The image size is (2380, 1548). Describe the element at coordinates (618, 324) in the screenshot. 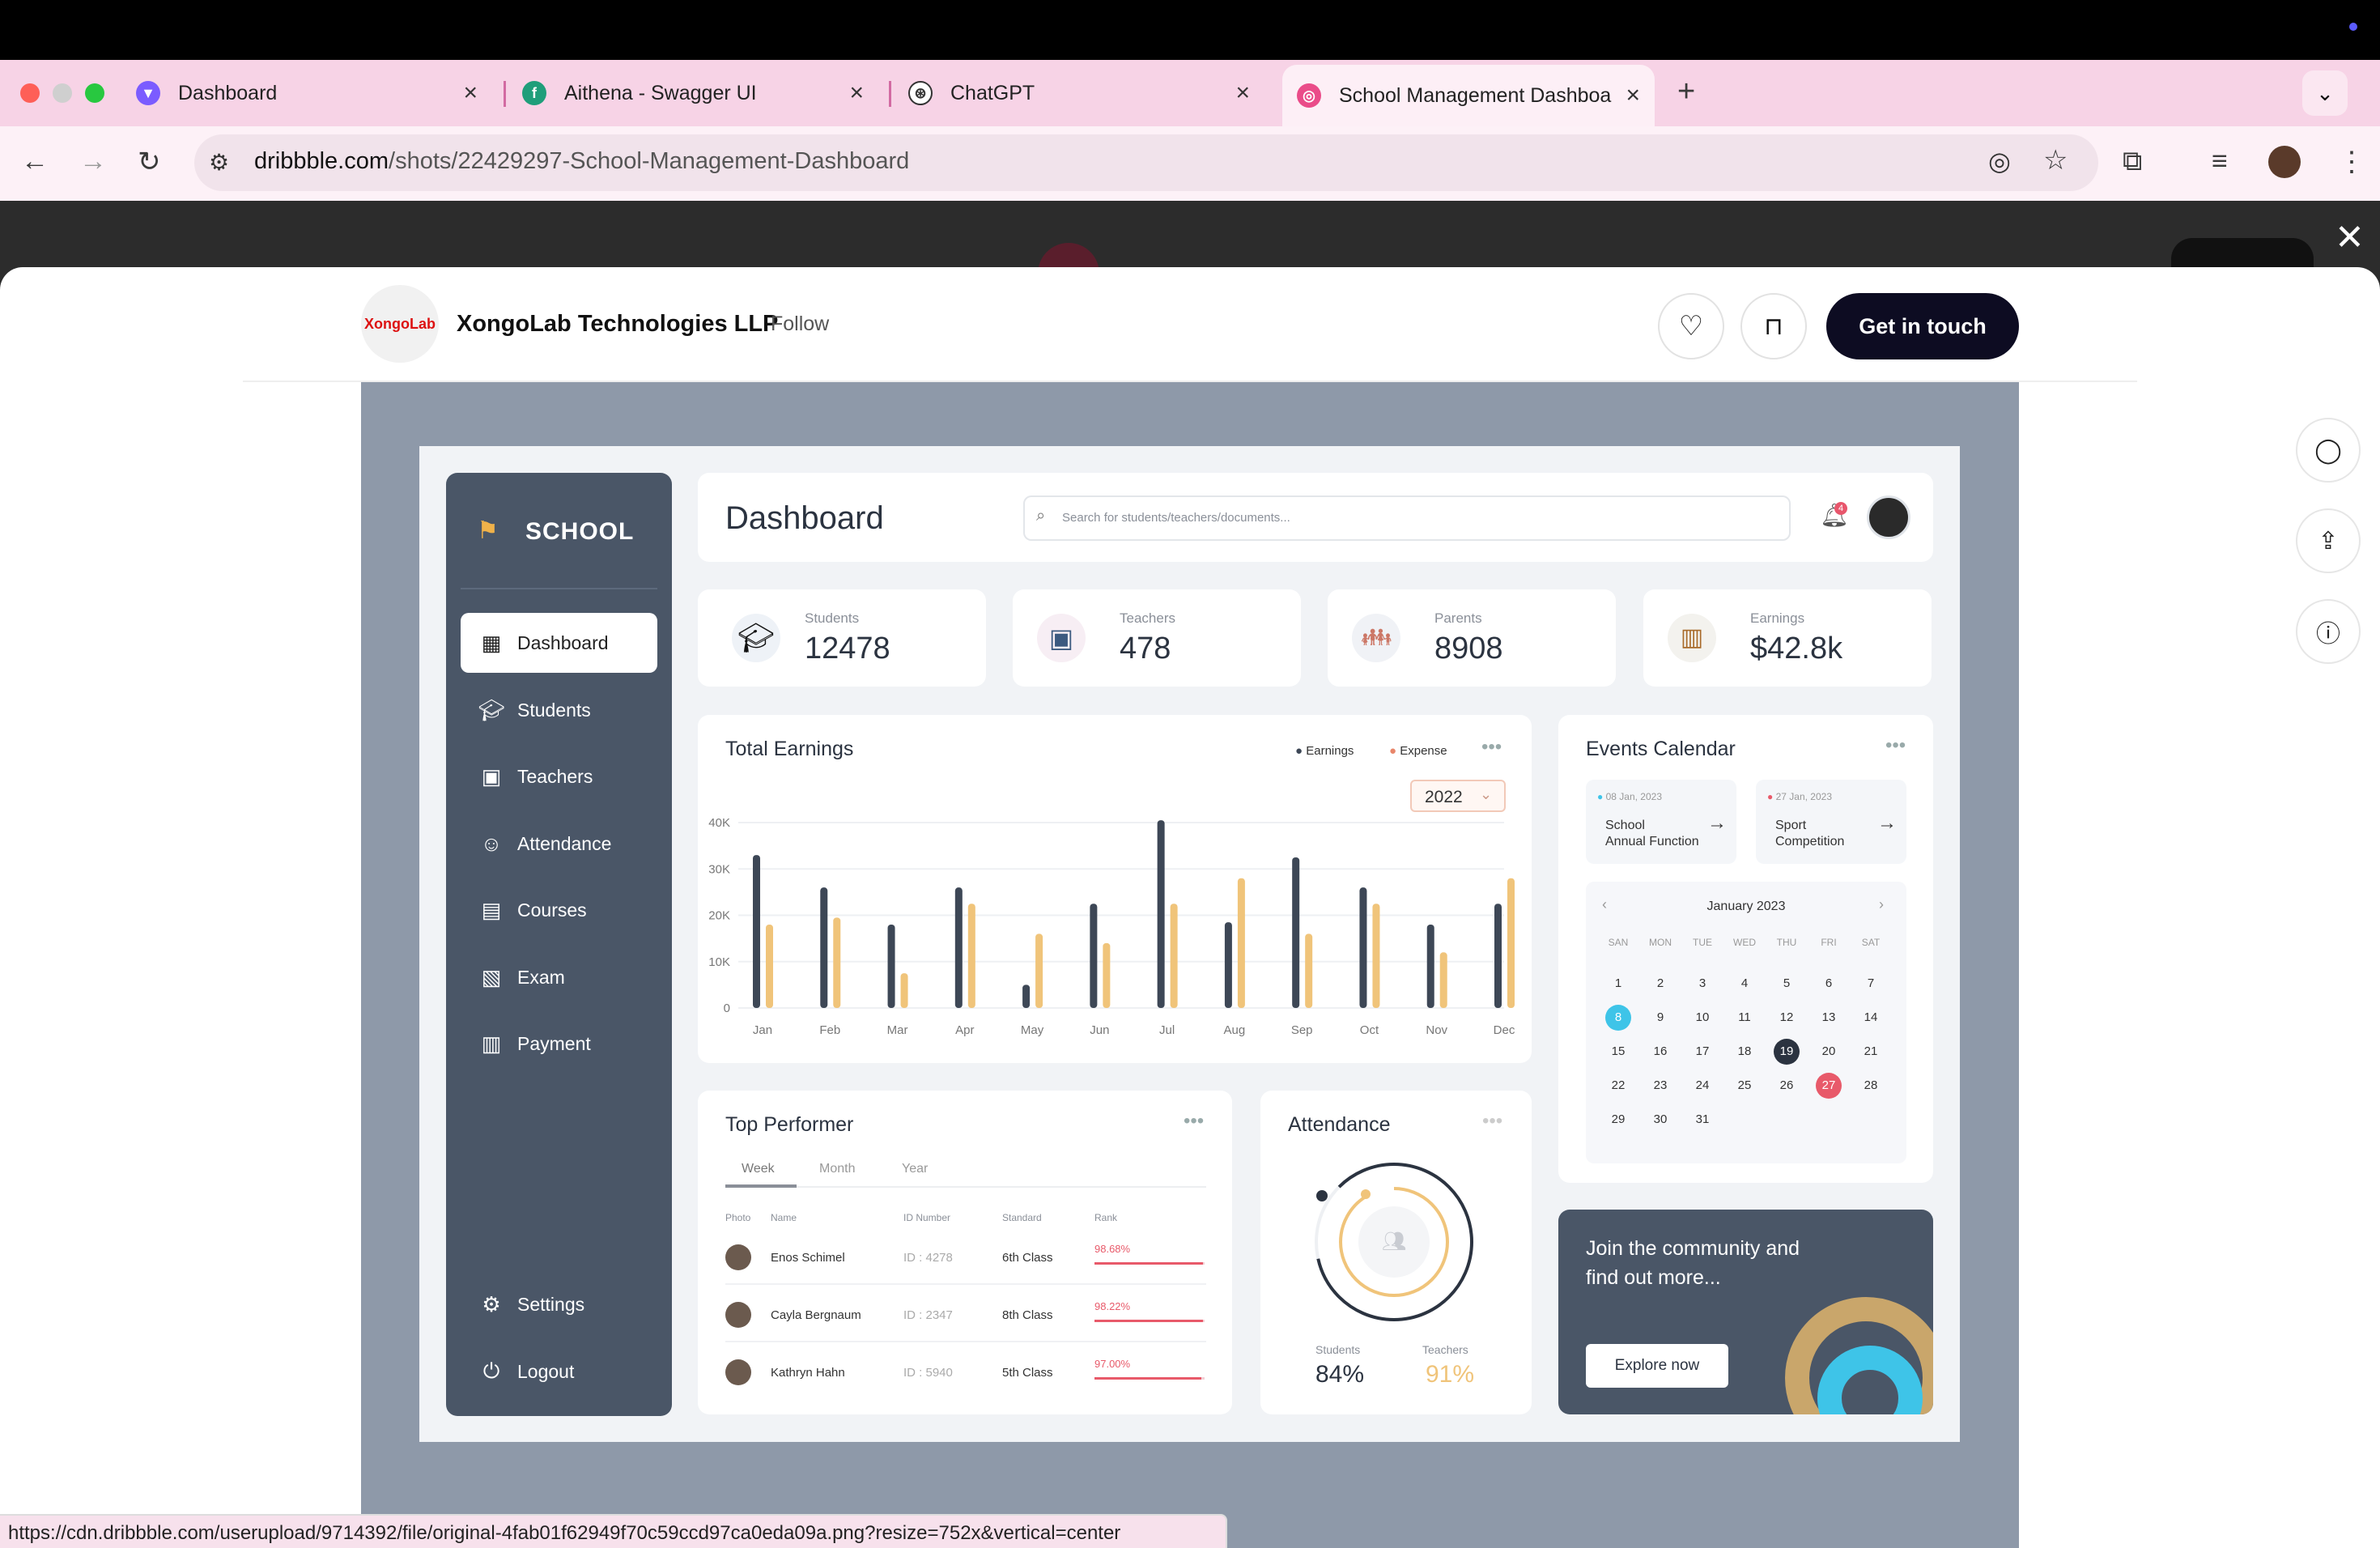

I see `author-name: XongoLab Technologies LLP` at that location.